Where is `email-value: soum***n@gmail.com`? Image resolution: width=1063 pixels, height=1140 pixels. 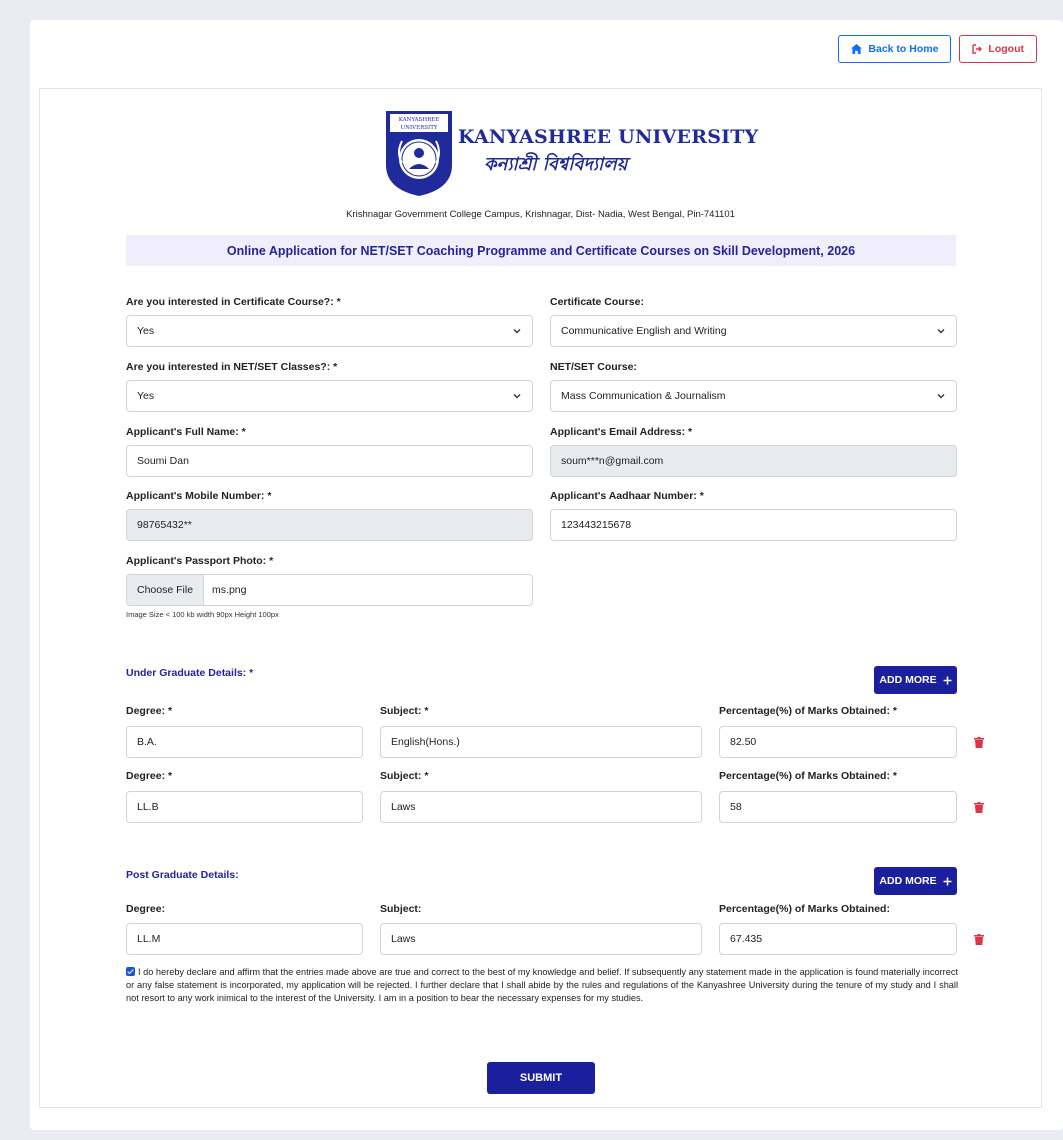 email-value: soum***n@gmail.com is located at coordinates (612, 461).